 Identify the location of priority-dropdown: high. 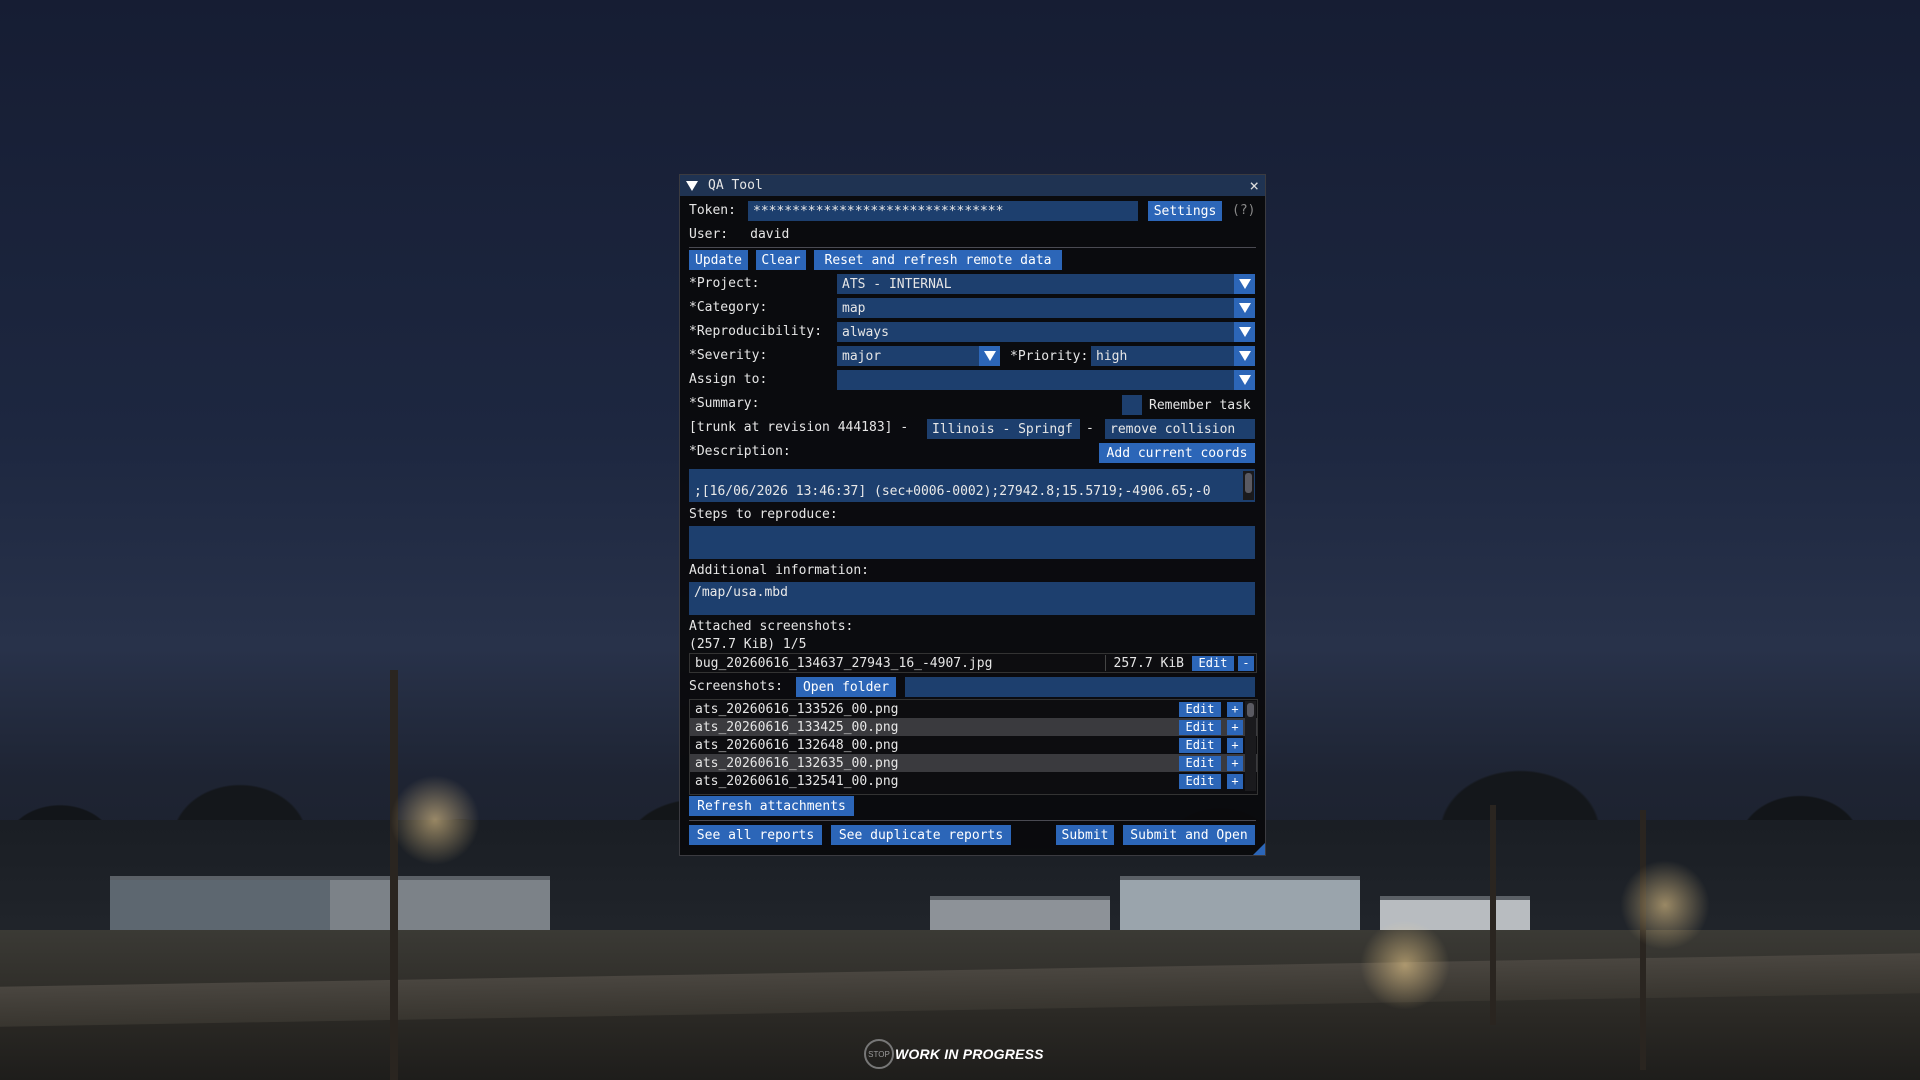
(1173, 356).